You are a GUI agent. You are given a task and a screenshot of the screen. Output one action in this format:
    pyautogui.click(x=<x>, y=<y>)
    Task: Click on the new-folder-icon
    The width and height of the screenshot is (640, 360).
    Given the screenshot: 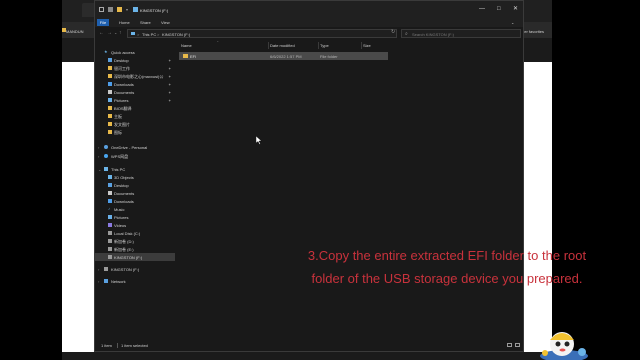 What is the action you would take?
    pyautogui.click(x=119, y=9)
    